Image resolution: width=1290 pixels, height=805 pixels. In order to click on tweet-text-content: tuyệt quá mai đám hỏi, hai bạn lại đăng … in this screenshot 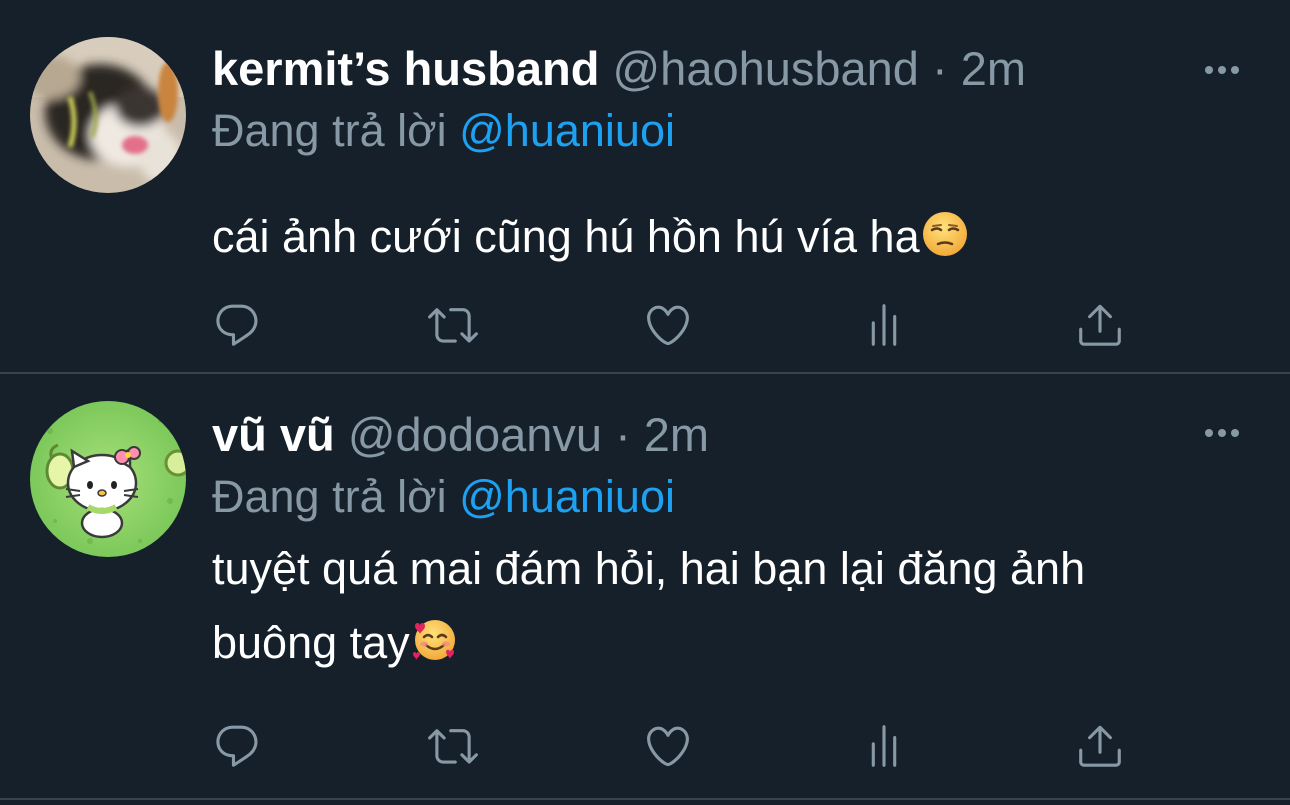, I will do `click(649, 605)`.